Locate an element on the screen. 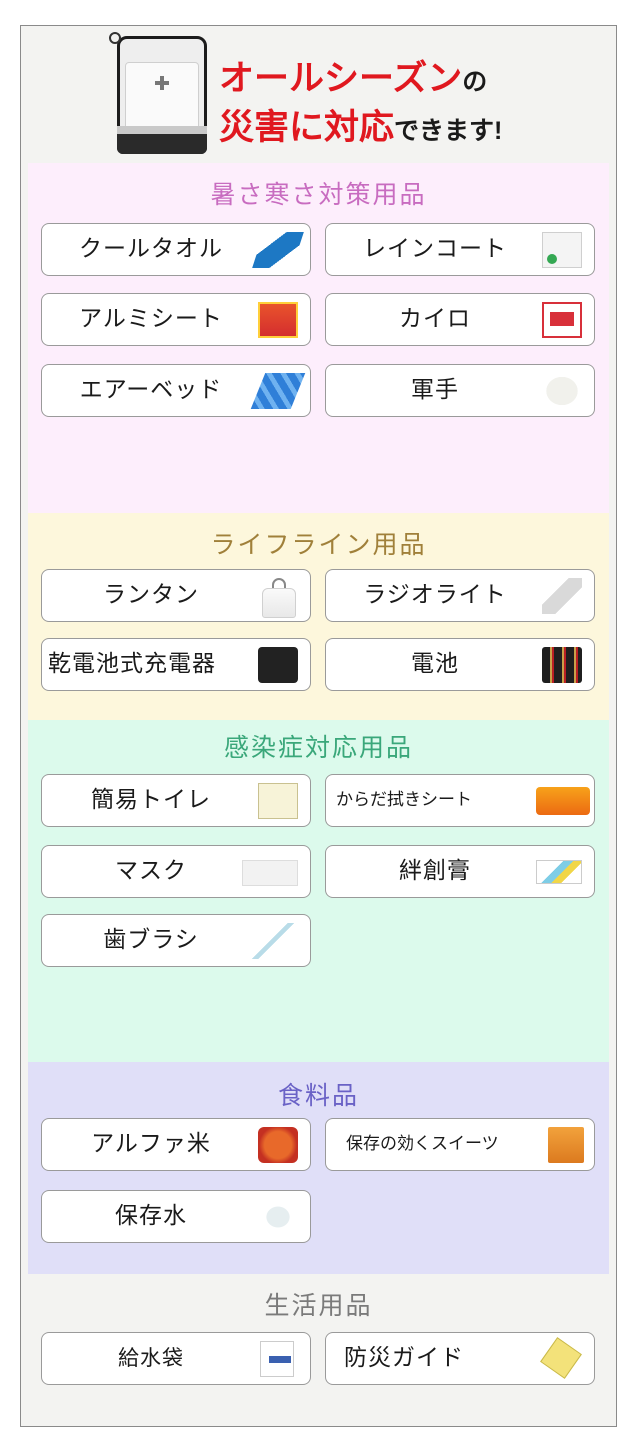  item-label: からだ拭きシート is located at coordinates (404, 800).